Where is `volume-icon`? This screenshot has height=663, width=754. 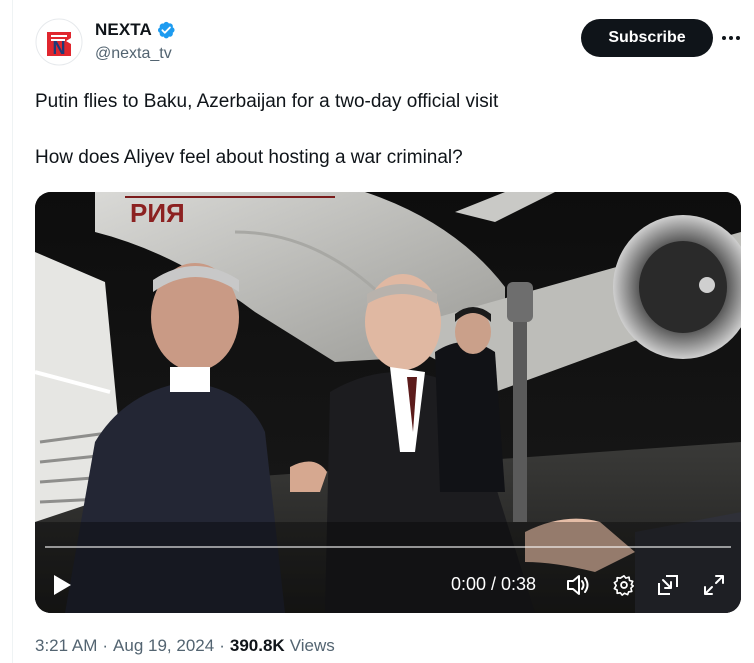 volume-icon is located at coordinates (578, 585).